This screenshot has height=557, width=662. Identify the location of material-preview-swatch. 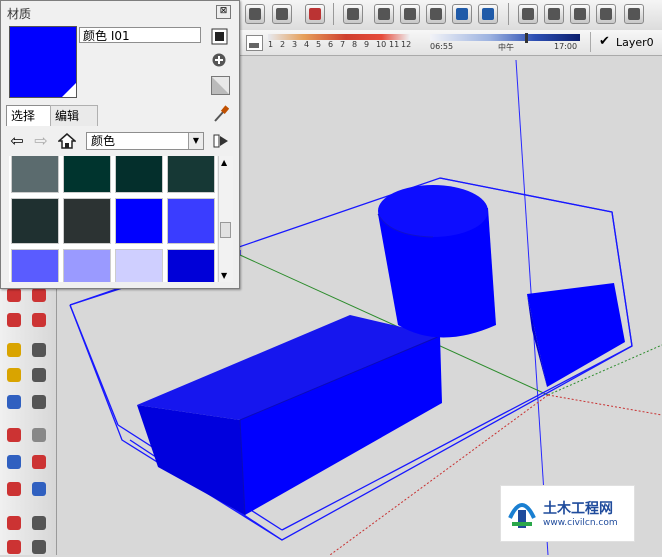
(43, 62).